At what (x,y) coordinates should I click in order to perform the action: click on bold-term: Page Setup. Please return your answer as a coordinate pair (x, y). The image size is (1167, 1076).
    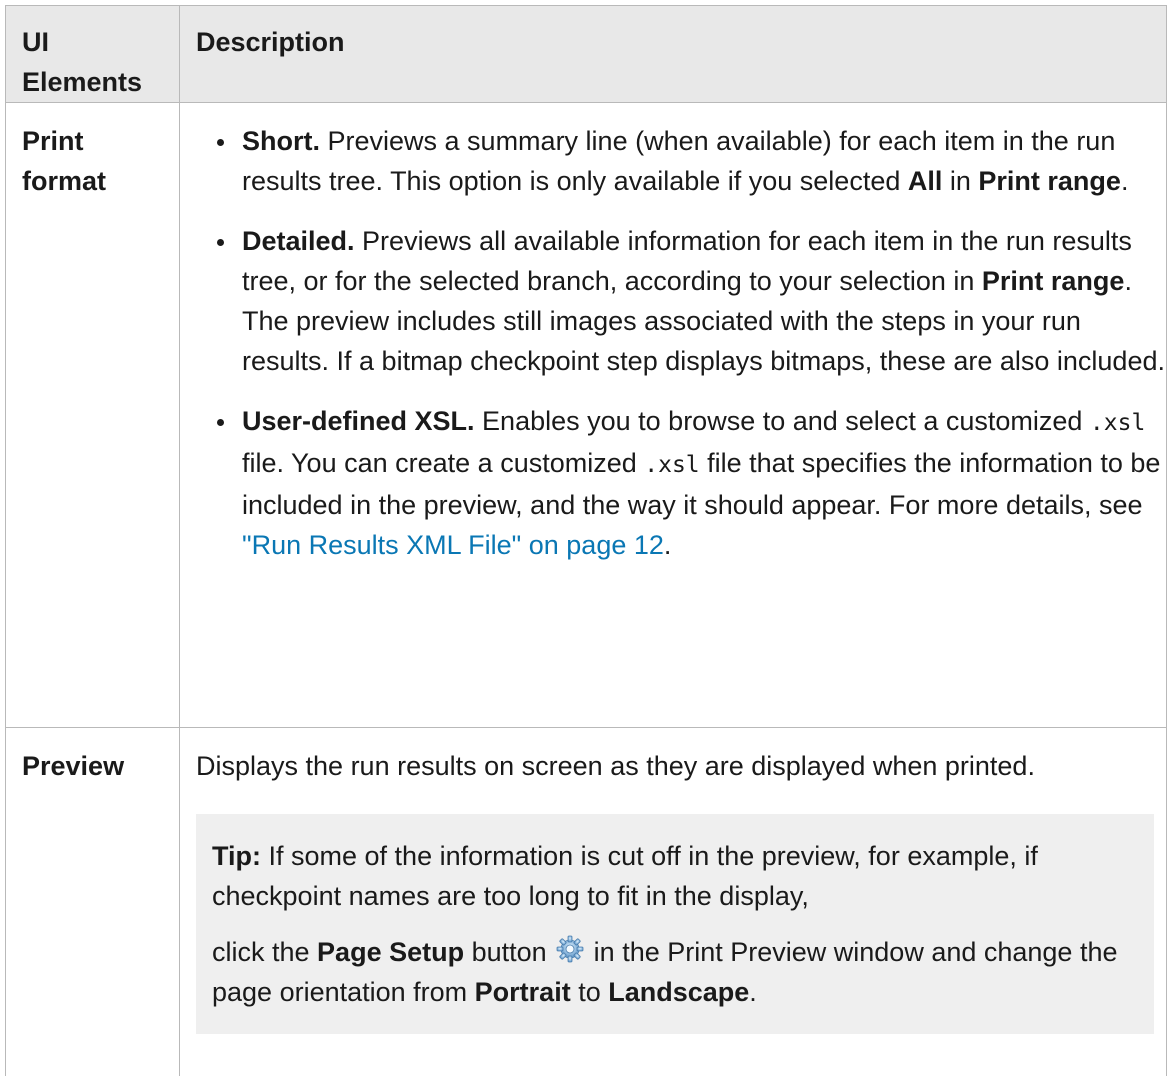
    Looking at the image, I should click on (391, 952).